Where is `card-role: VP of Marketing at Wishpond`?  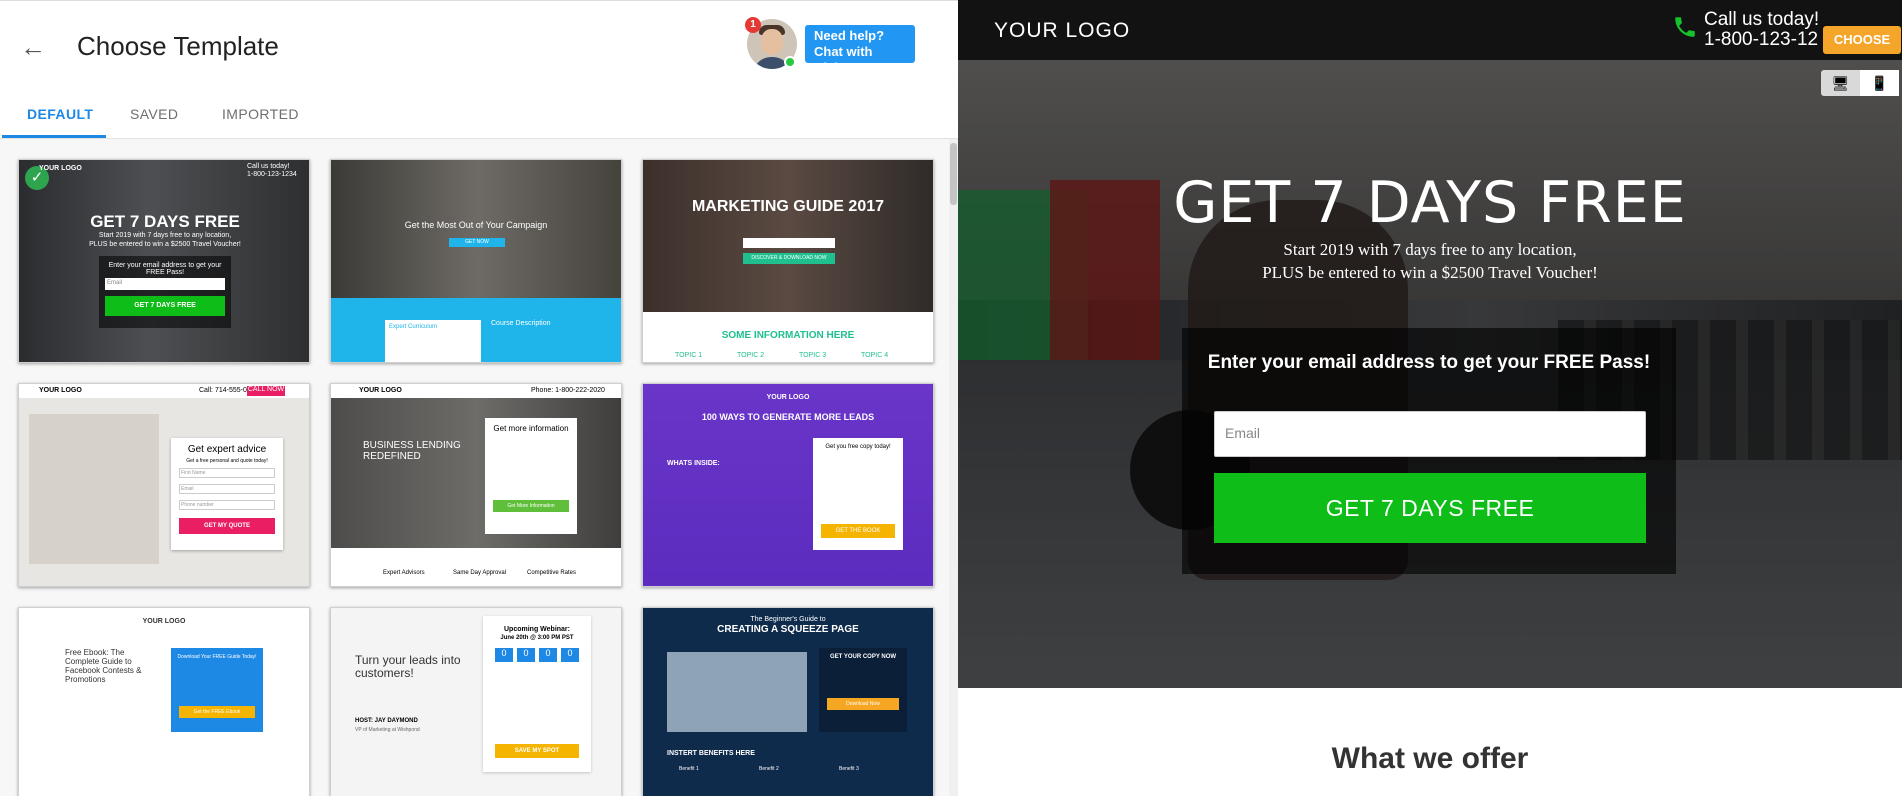
card-role: VP of Marketing at Wishpond is located at coordinates (387, 730).